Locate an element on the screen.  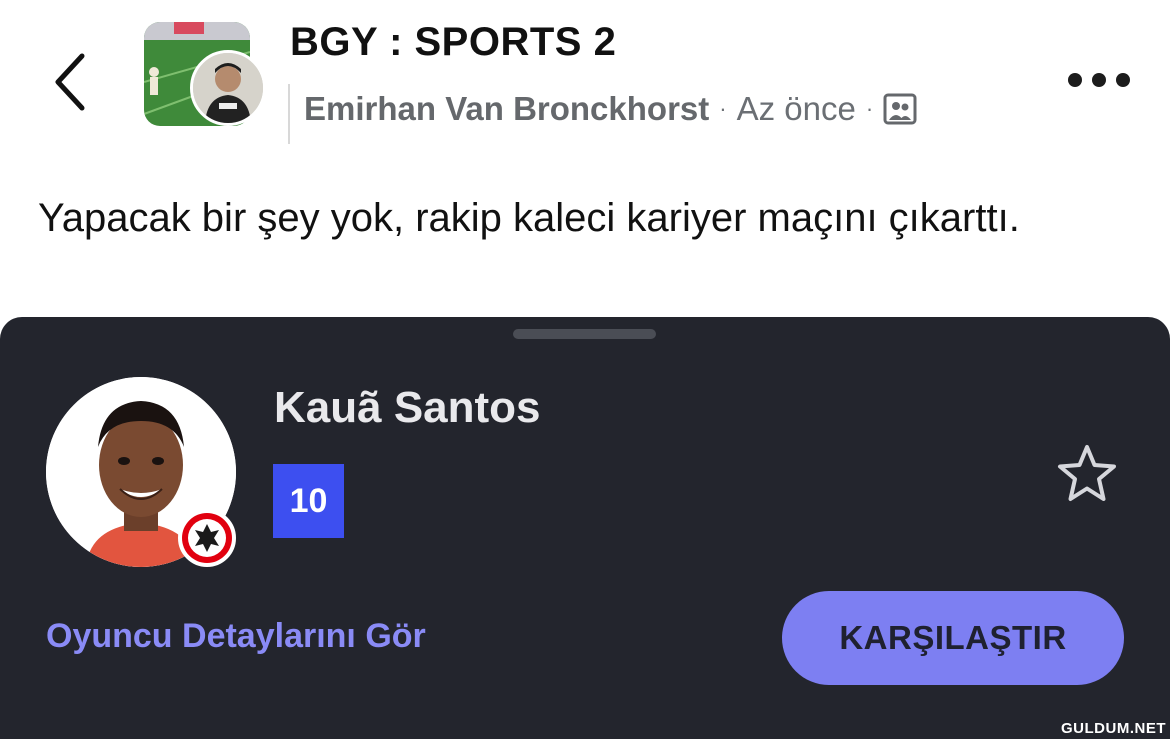
meta-divider is located at coordinates (289, 114).